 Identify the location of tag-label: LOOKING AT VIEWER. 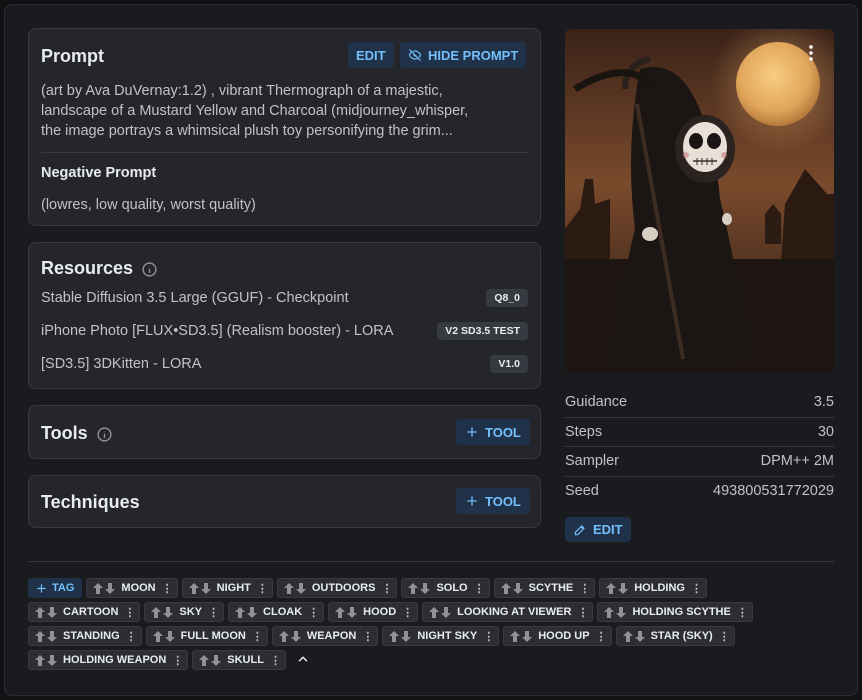
(514, 612).